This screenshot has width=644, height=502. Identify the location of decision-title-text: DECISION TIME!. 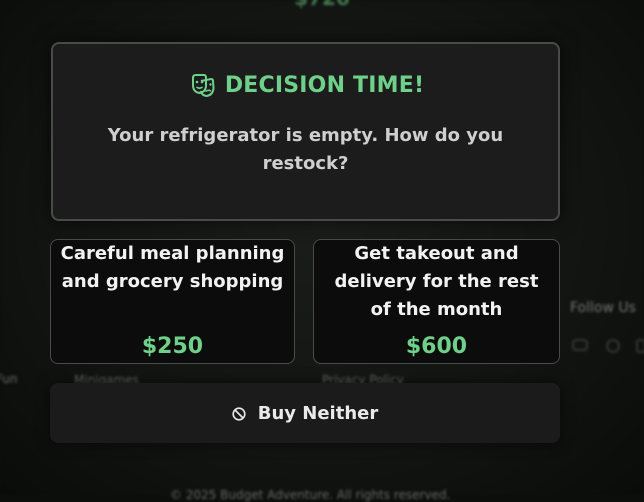
(324, 85).